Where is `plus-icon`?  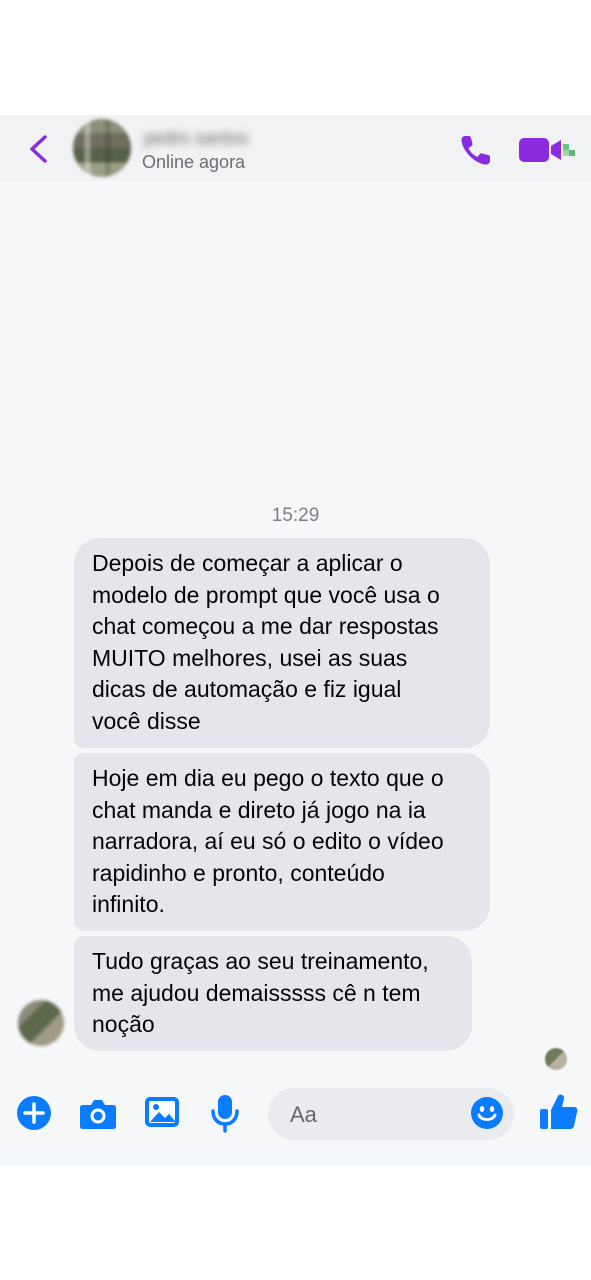
plus-icon is located at coordinates (34, 1113).